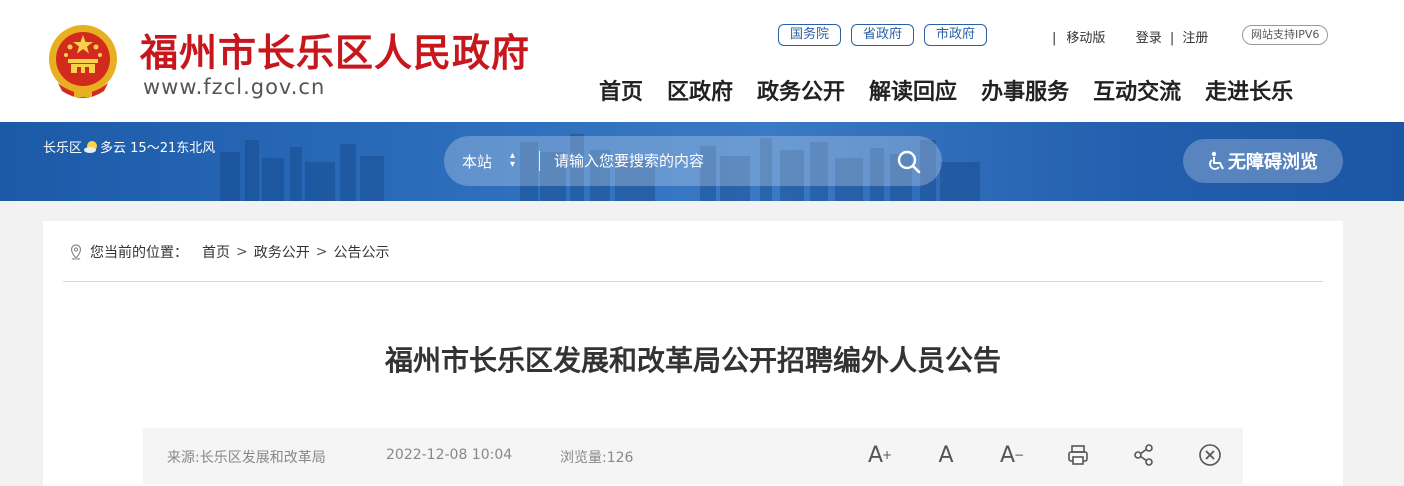  Describe the element at coordinates (282, 252) in the screenshot. I see `breadcrumb-gov-affairs: 政务公开` at that location.